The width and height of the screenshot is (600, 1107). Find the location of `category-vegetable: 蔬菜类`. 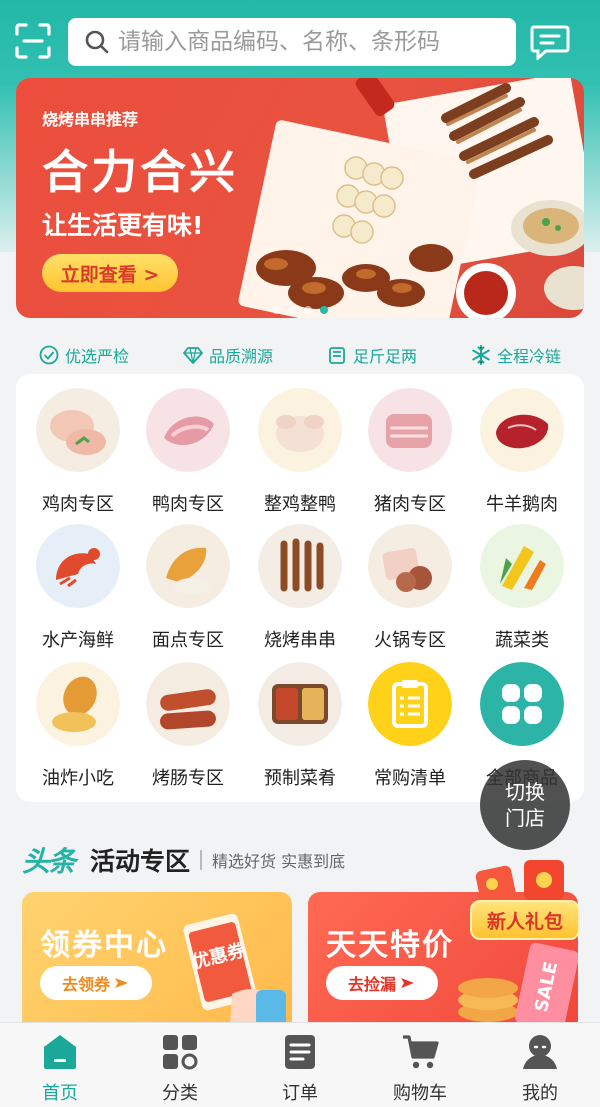

category-vegetable: 蔬菜类 is located at coordinates (522, 589).